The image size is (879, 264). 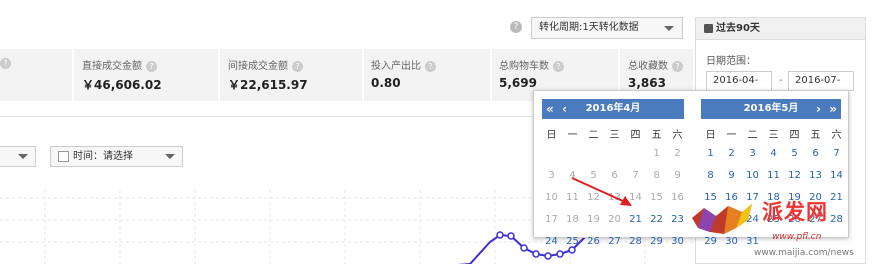 I want to click on calendar-day: 23, so click(x=677, y=219).